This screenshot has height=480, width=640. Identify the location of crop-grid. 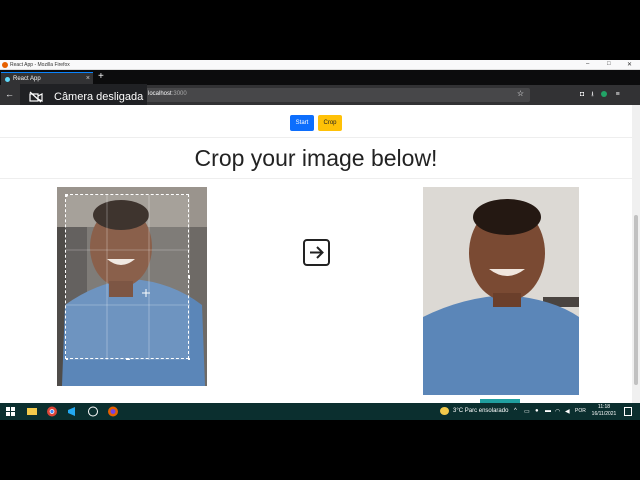
(128, 277).